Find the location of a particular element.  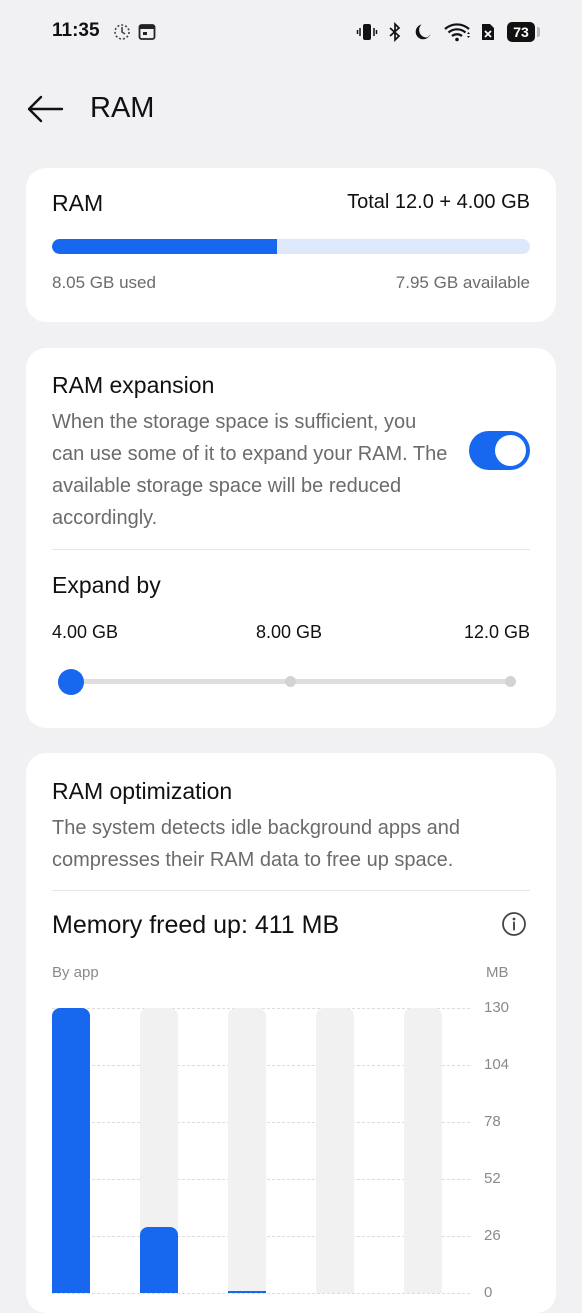

back-button is located at coordinates (46, 110).